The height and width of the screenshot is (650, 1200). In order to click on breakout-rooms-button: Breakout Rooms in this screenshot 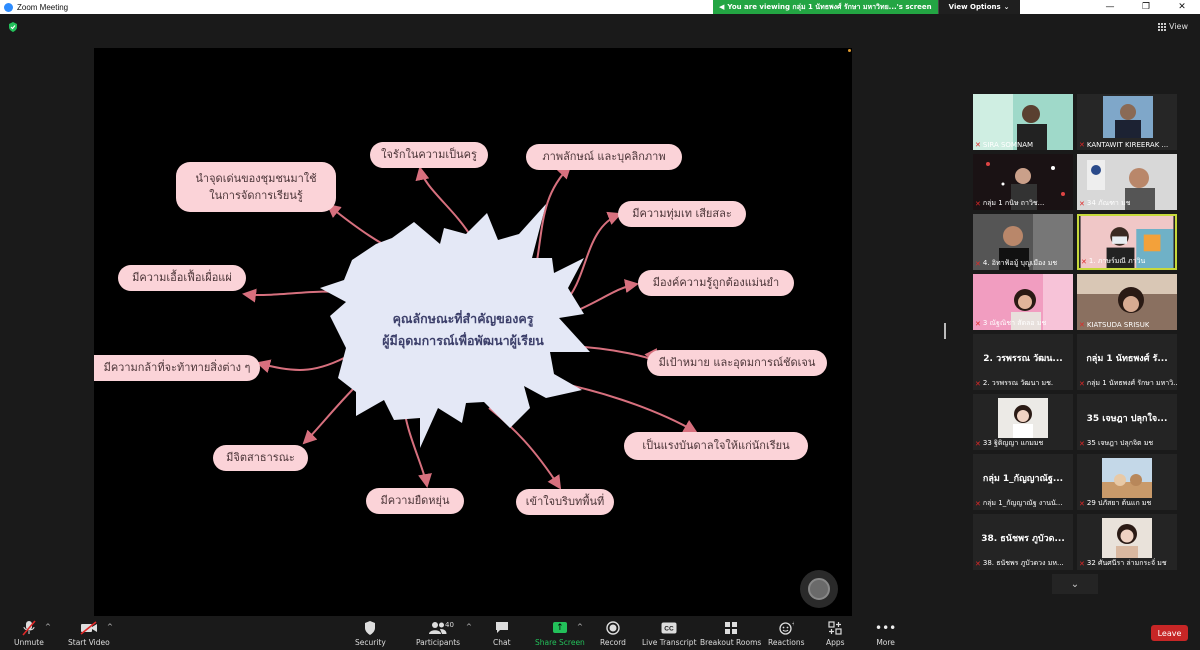, I will do `click(730, 633)`.